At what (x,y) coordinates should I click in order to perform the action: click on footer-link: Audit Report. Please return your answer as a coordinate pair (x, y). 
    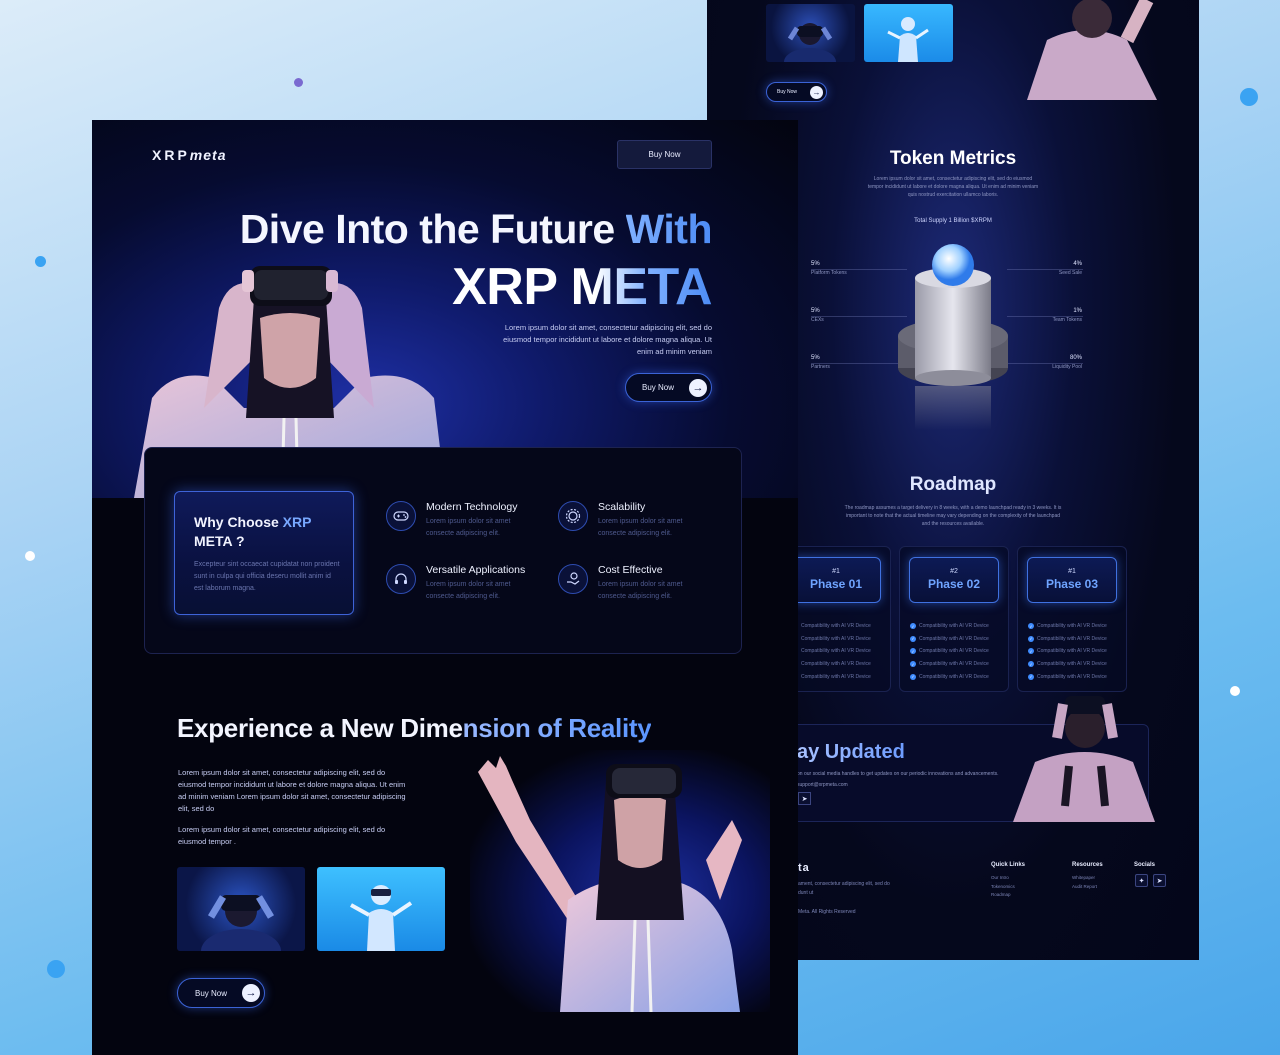
    Looking at the image, I should click on (1084, 886).